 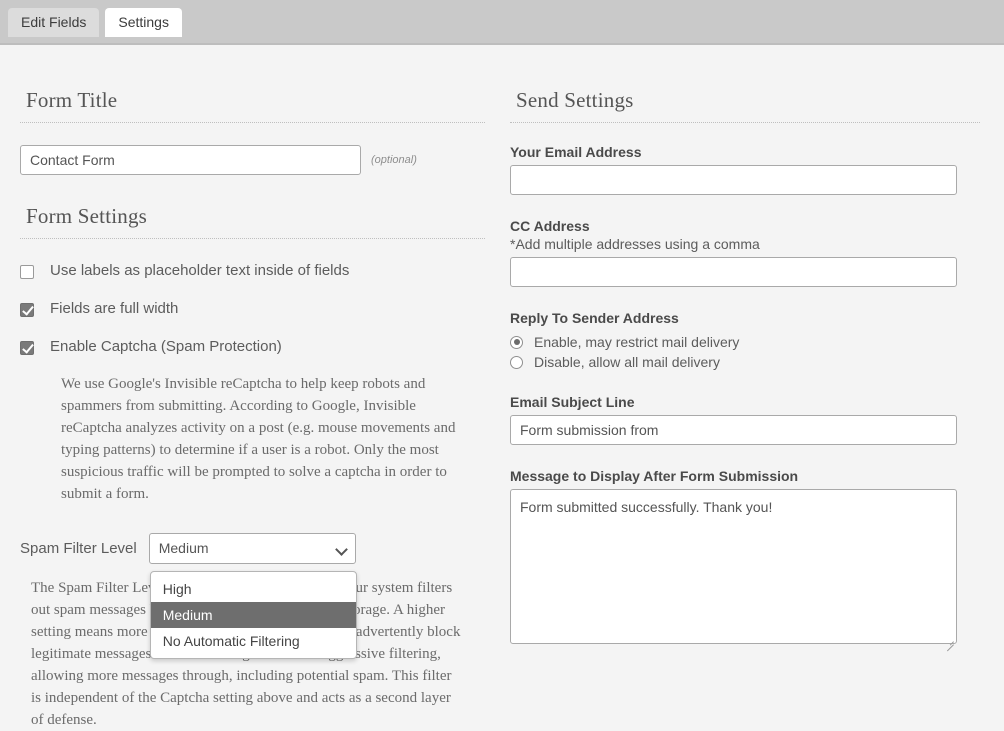 I want to click on cc-address-input, so click(x=733, y=272).